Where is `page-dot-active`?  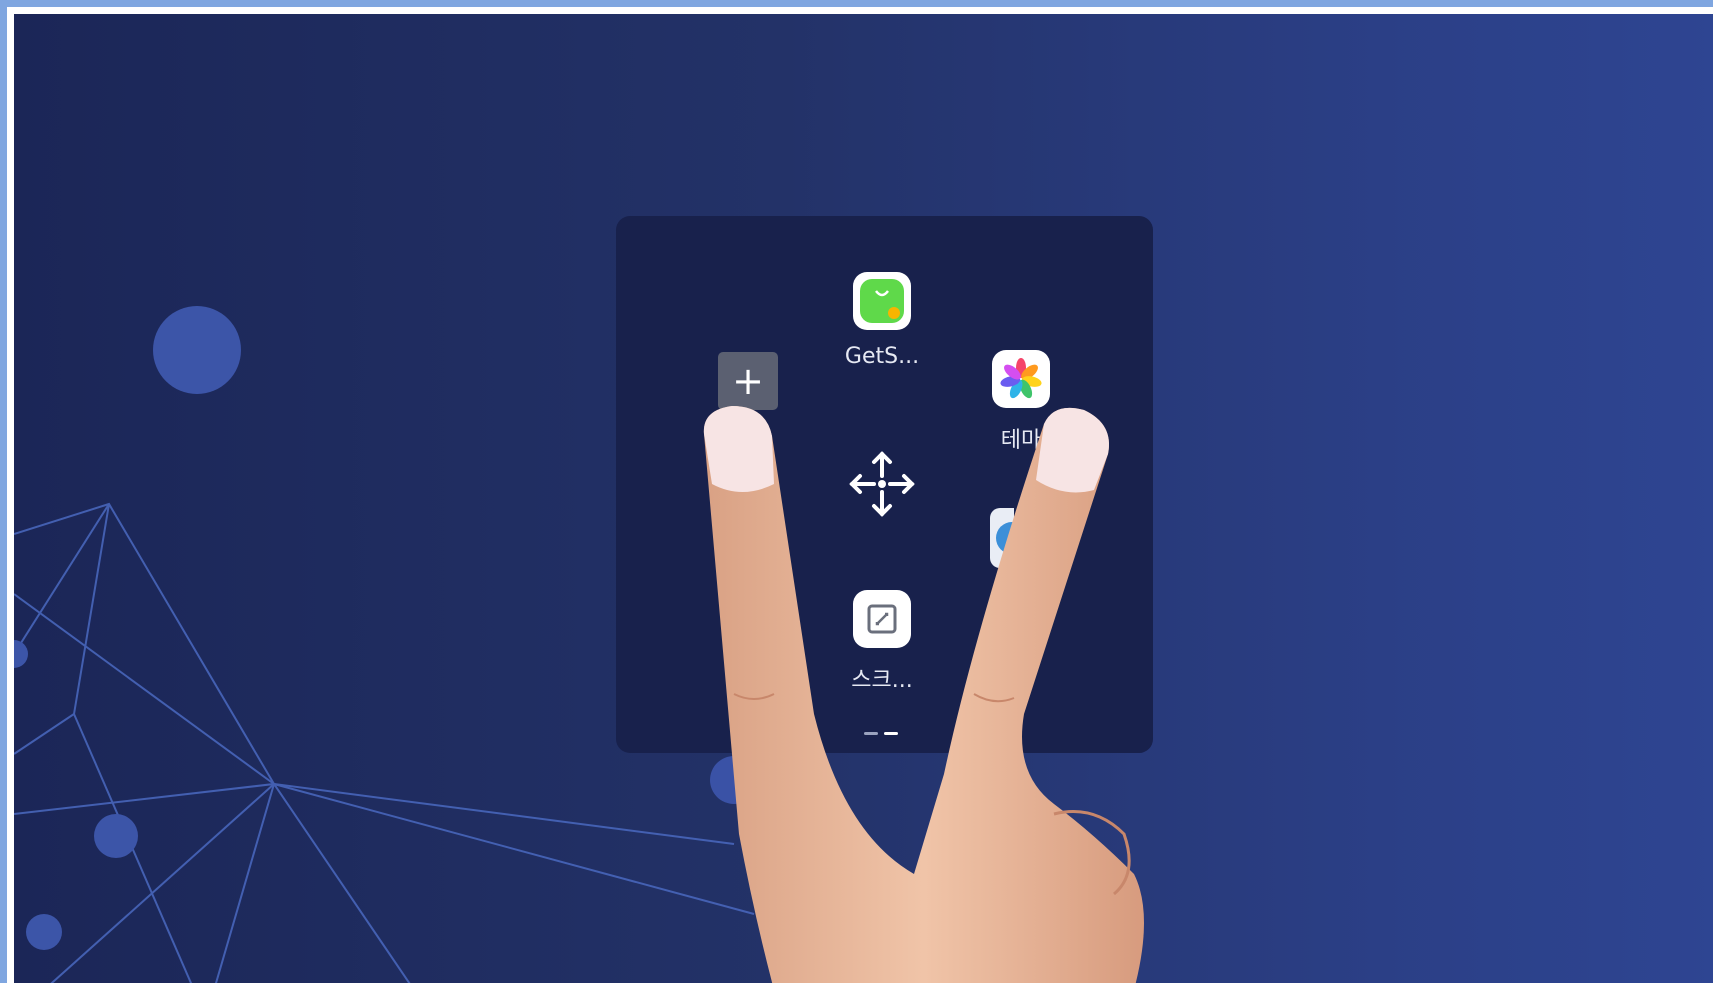 page-dot-active is located at coordinates (891, 733).